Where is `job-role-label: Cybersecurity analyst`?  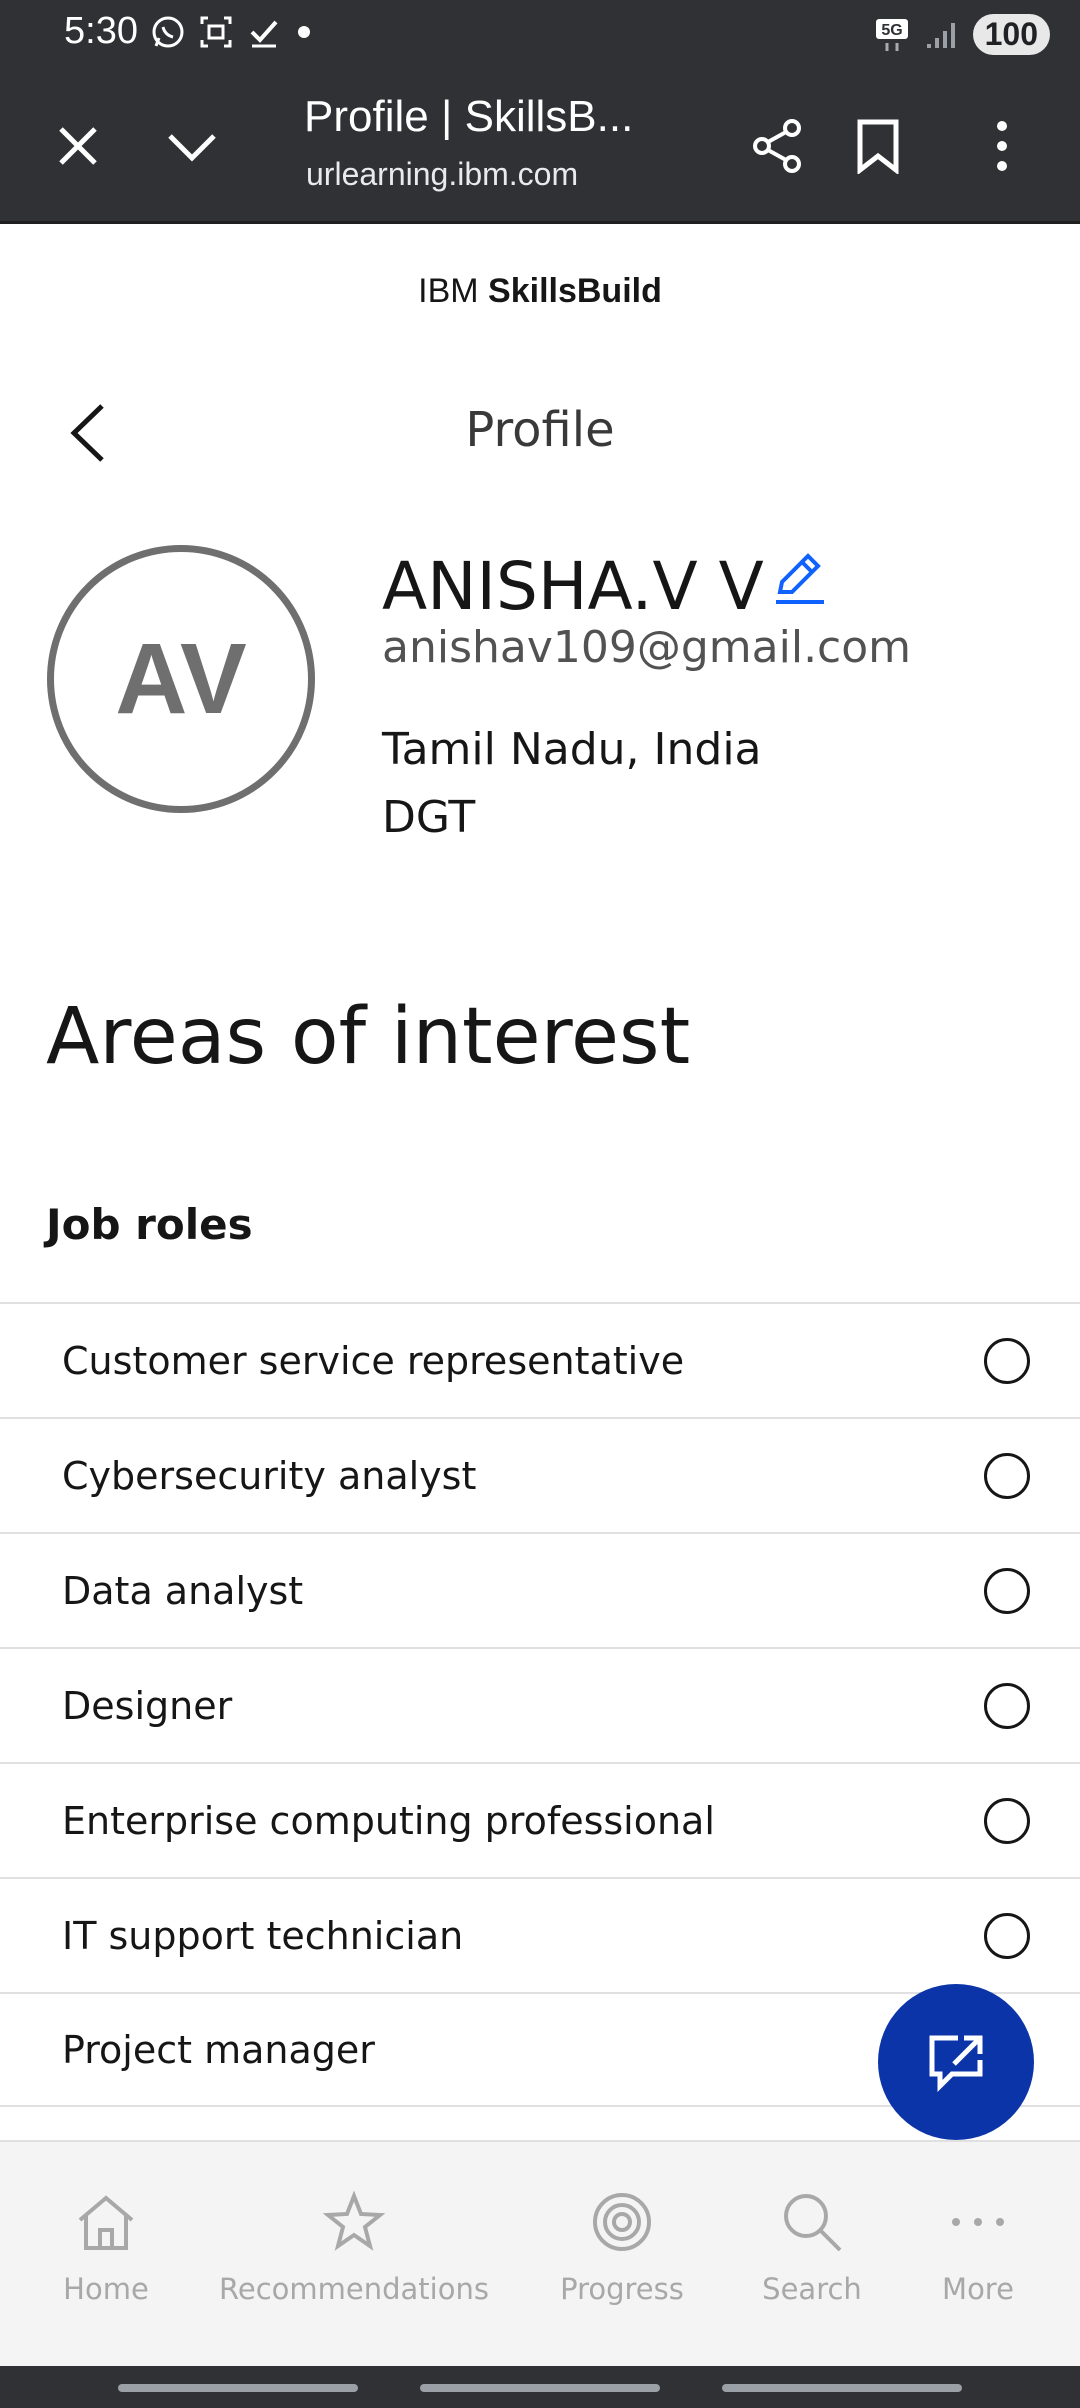 job-role-label: Cybersecurity analyst is located at coordinates (269, 1475).